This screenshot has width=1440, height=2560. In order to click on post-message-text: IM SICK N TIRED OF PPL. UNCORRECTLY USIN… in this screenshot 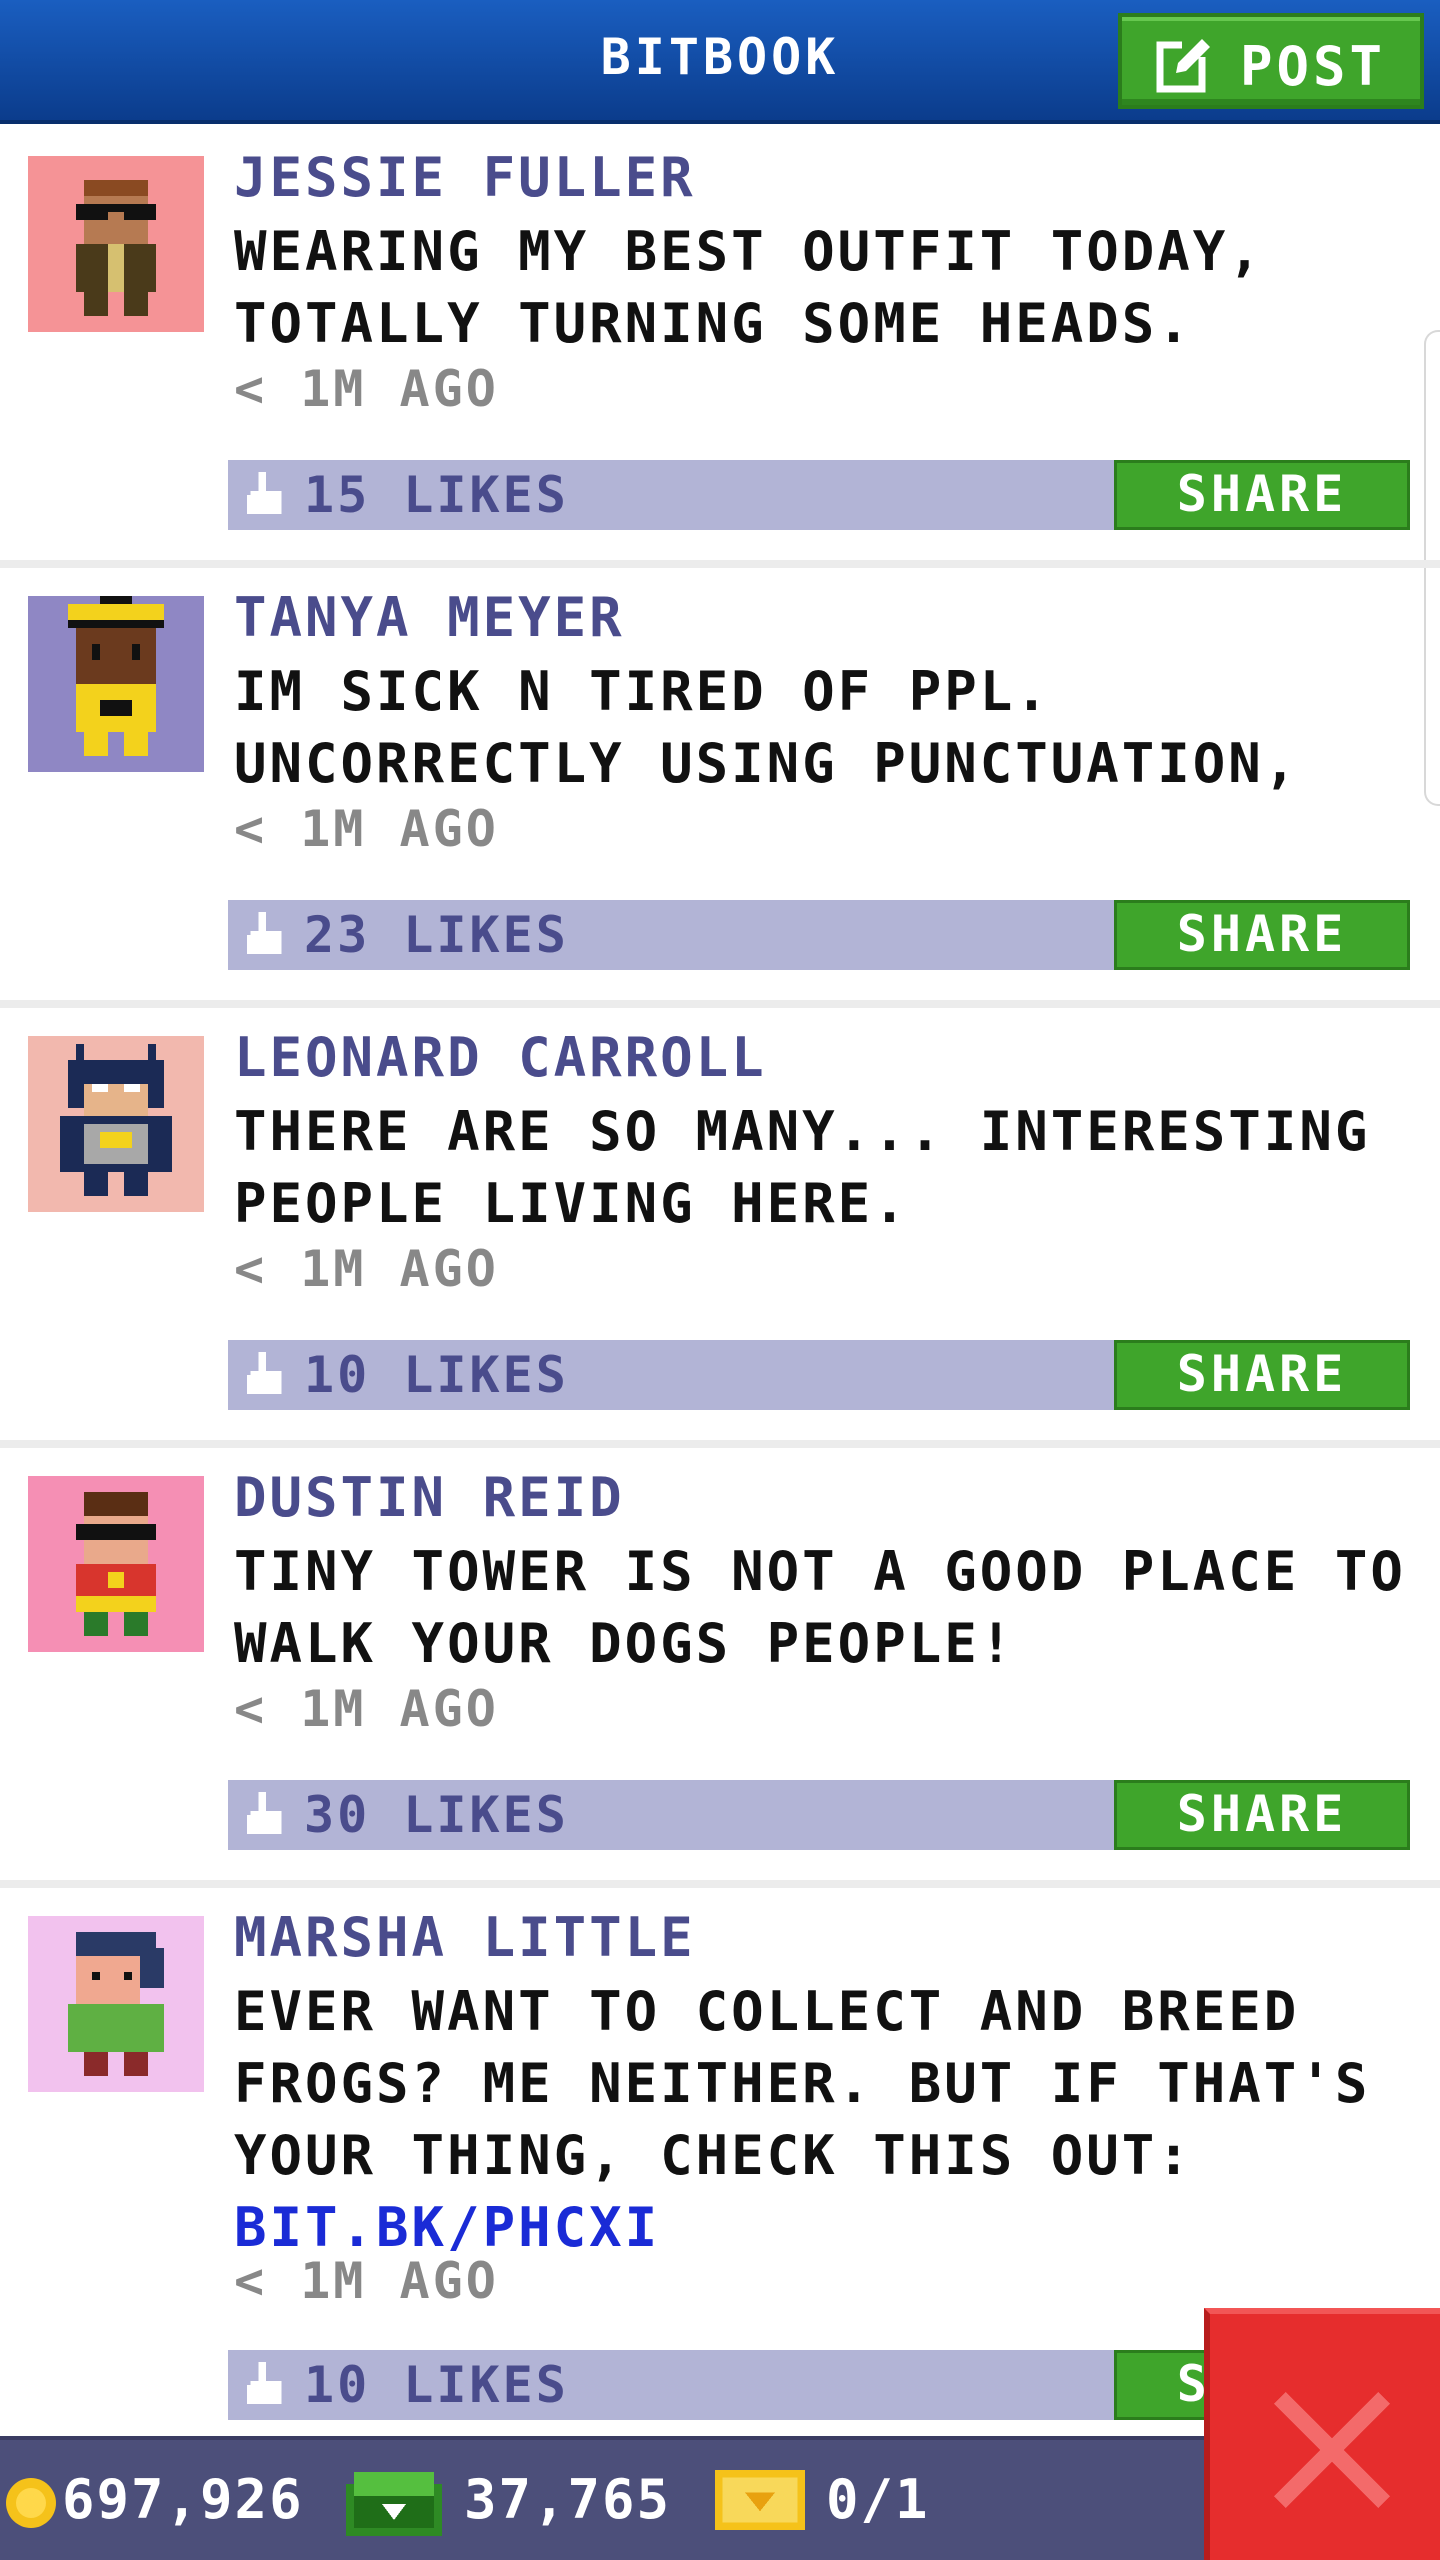, I will do `click(767, 727)`.